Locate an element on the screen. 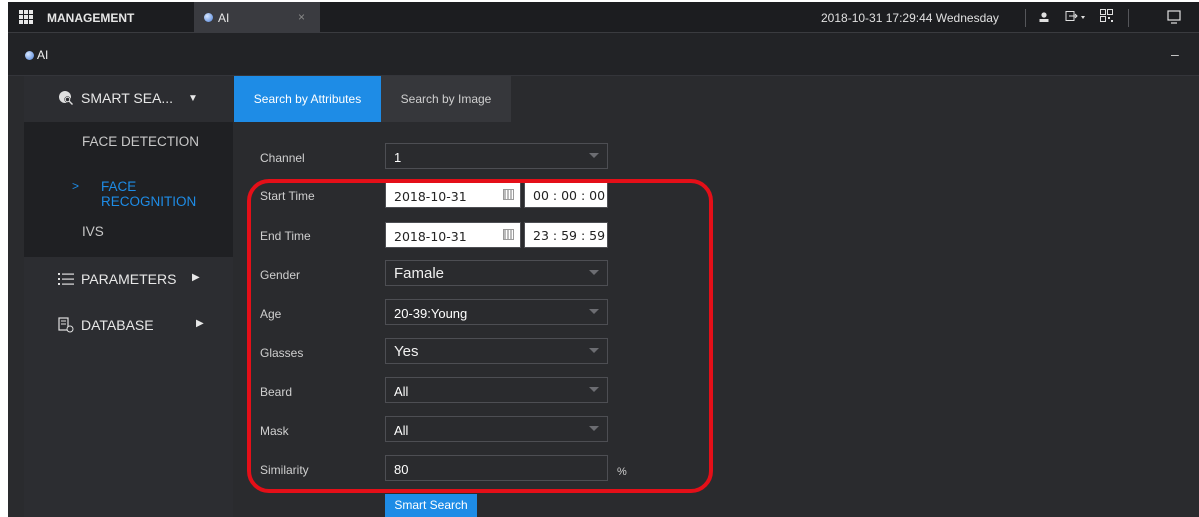  logout-icon is located at coordinates (1076, 16).